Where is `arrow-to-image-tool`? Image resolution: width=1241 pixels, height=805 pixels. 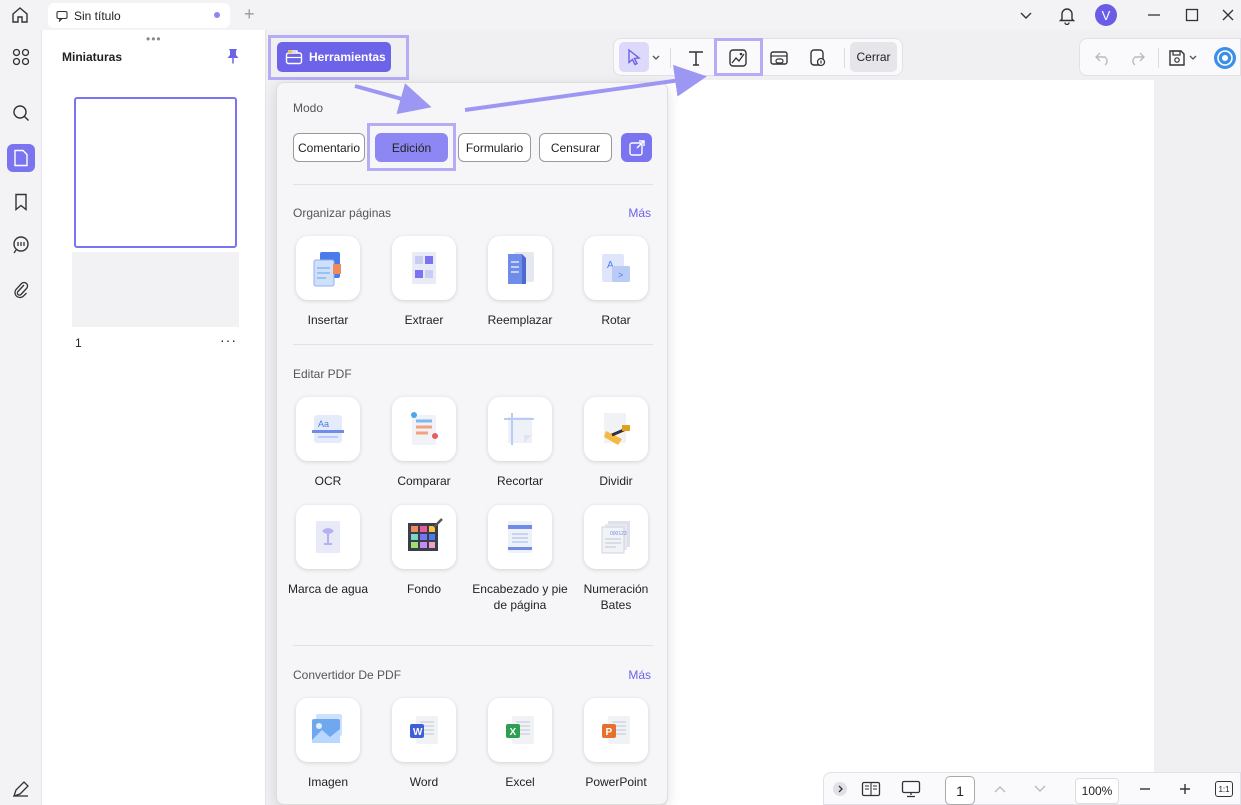 arrow-to-image-tool is located at coordinates (585, 88).